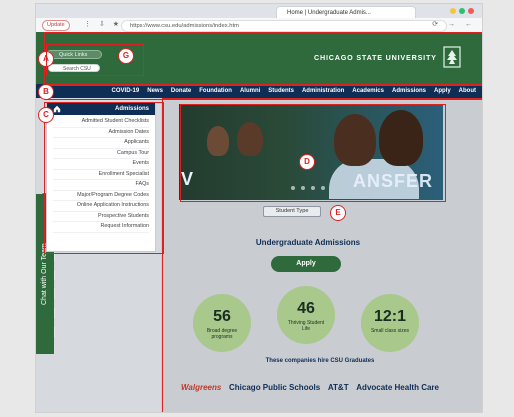 The height and width of the screenshot is (417, 514). I want to click on page-heading: Undergraduate Admissions, so click(308, 242).